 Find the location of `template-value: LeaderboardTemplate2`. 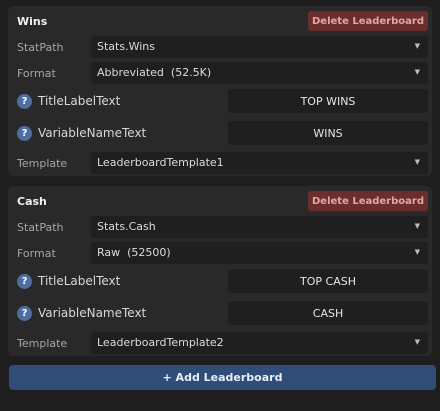

template-value: LeaderboardTemplate2 is located at coordinates (160, 342).